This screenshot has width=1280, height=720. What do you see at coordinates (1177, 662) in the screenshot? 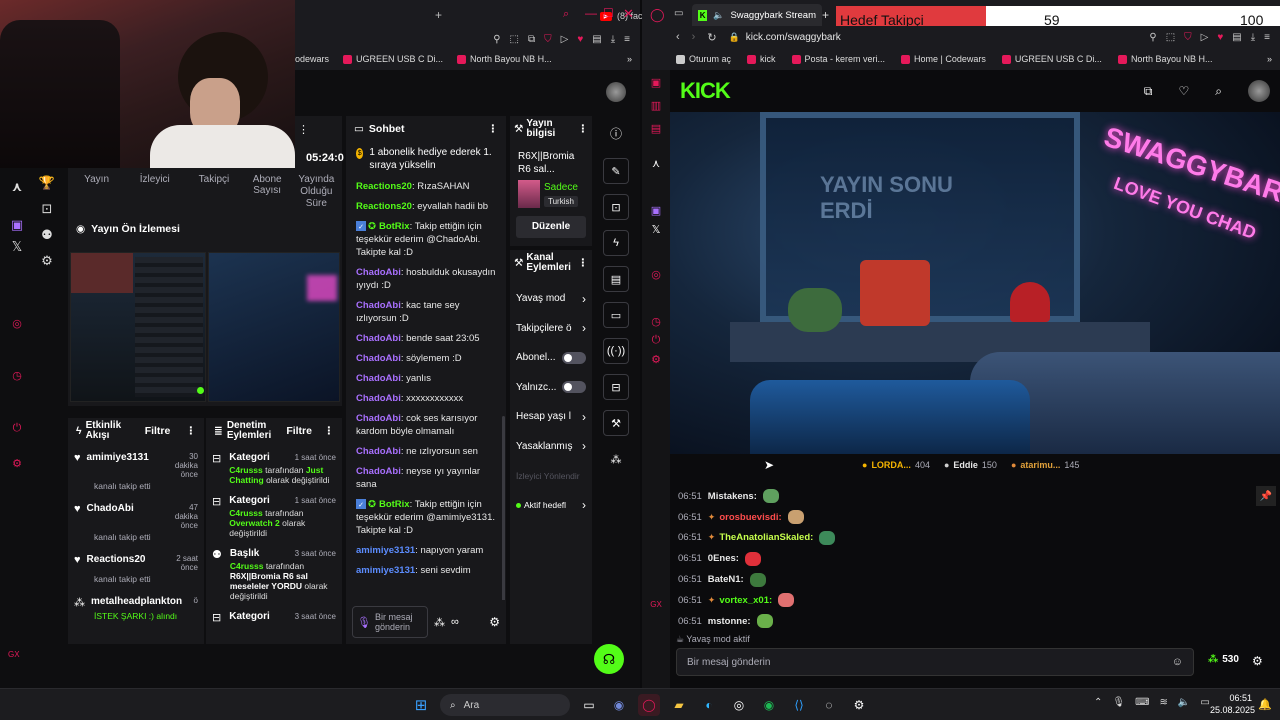
I see `emoji-icon: ☺` at bounding box center [1177, 662].